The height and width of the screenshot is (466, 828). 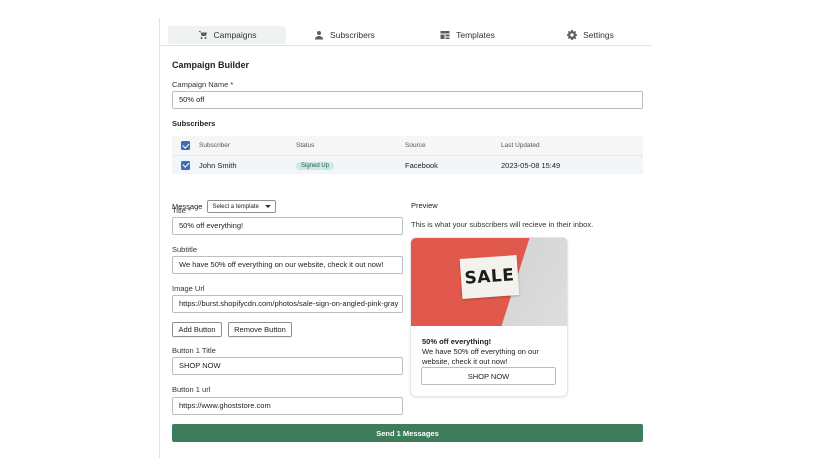 I want to click on template-icon, so click(x=445, y=35).